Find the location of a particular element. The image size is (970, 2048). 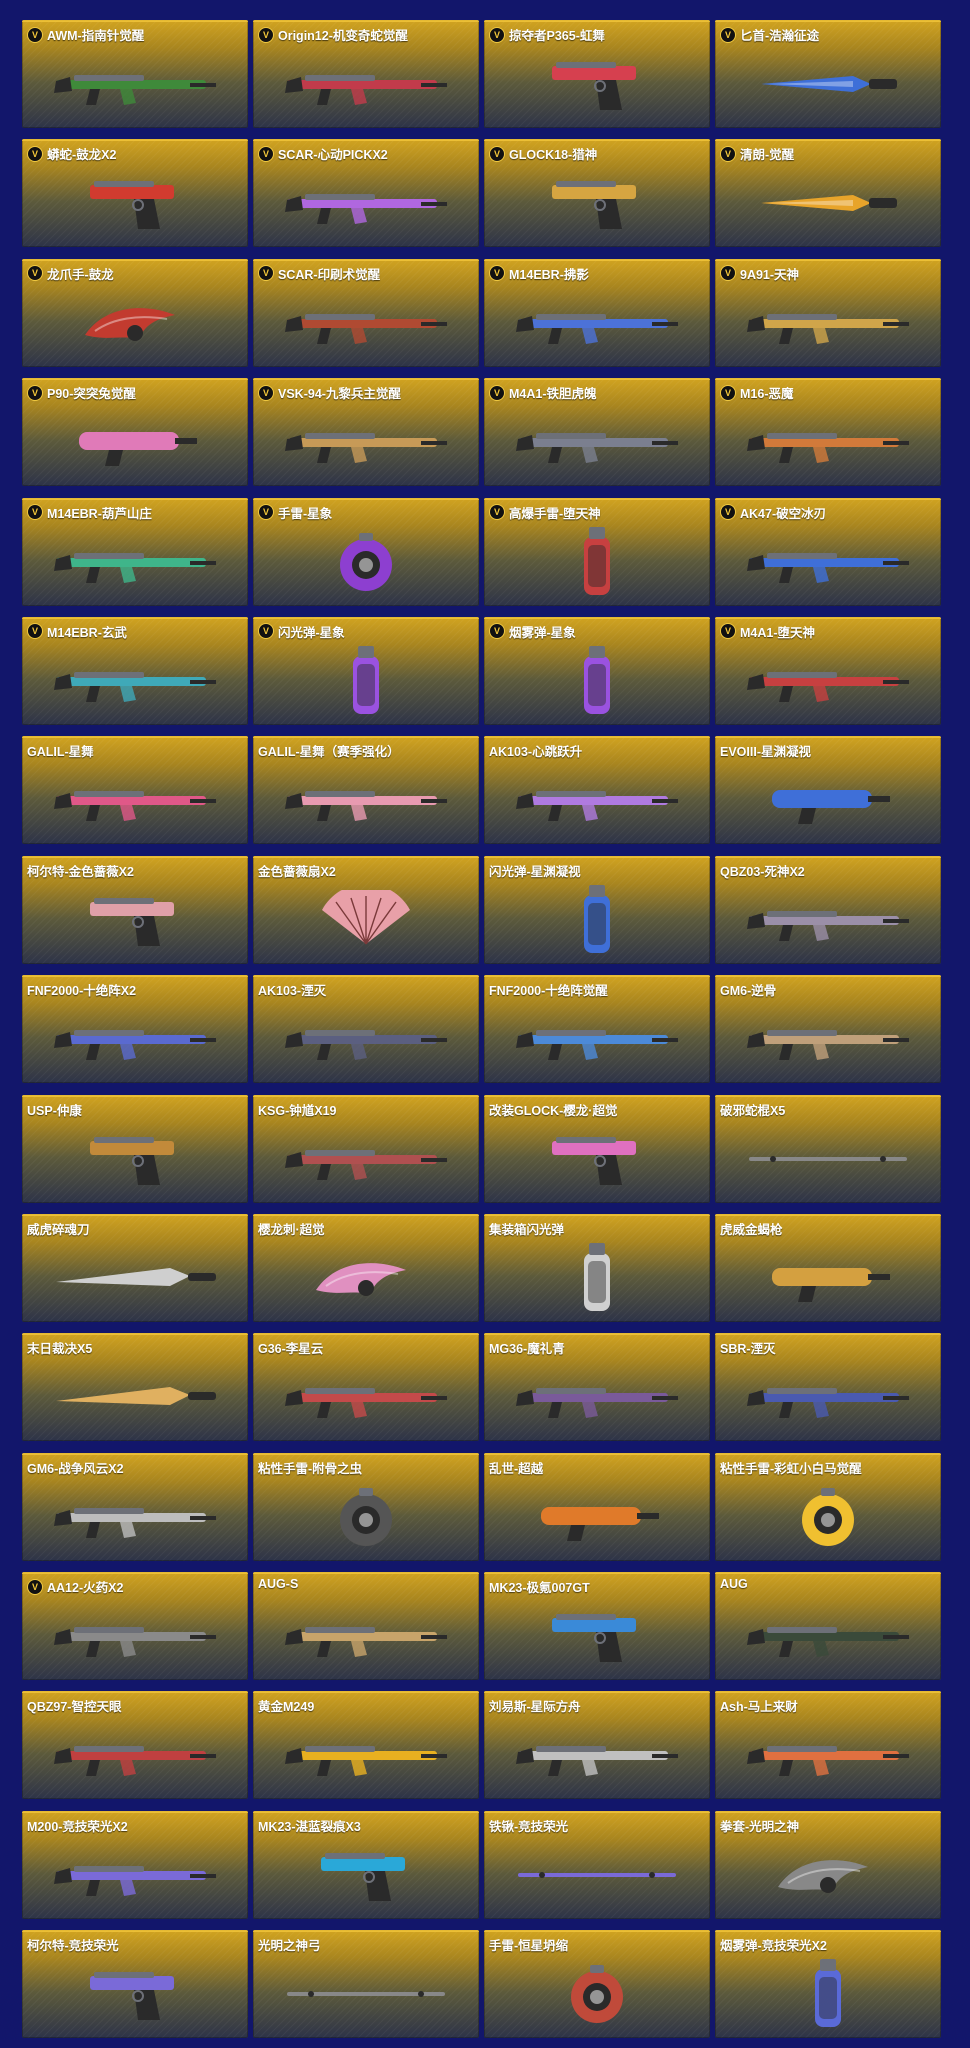

weapon-label: QBZ03-死神X2 is located at coordinates (762, 870).